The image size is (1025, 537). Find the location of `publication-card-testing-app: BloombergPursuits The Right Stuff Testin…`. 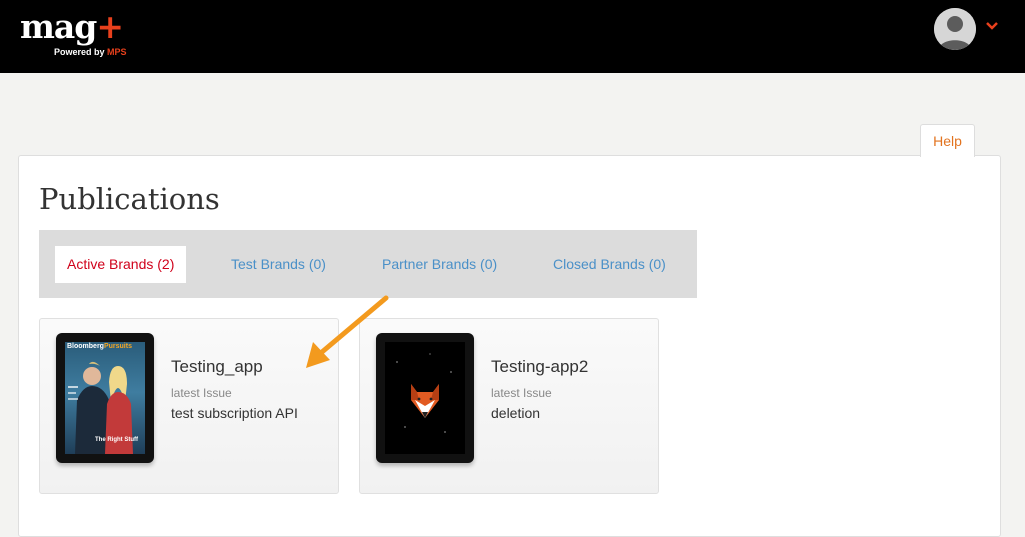

publication-card-testing-app: BloombergPursuits The Right Stuff Testin… is located at coordinates (189, 406).